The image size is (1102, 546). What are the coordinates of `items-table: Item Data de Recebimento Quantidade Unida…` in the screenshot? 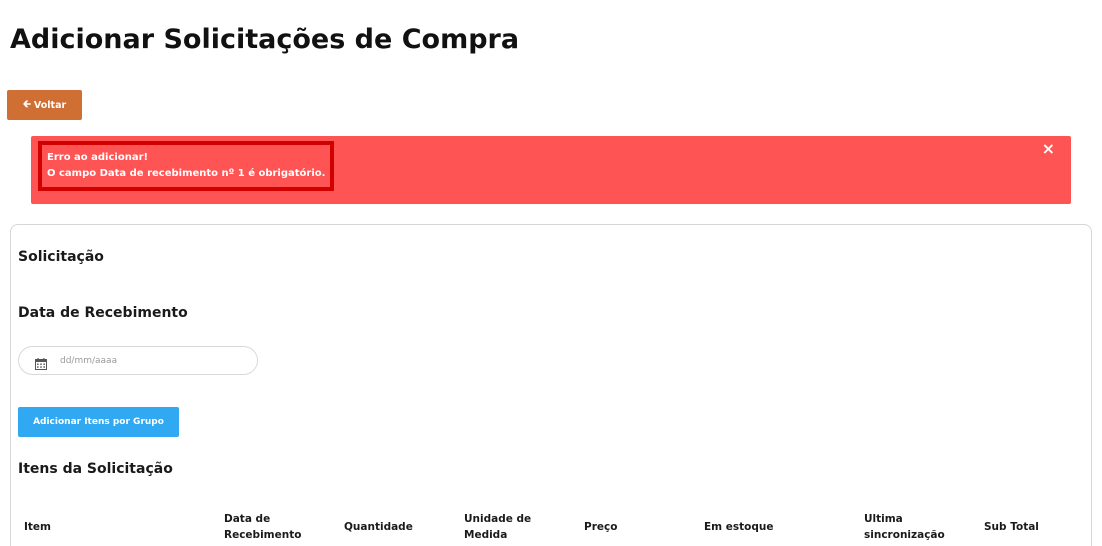 It's located at (549, 527).